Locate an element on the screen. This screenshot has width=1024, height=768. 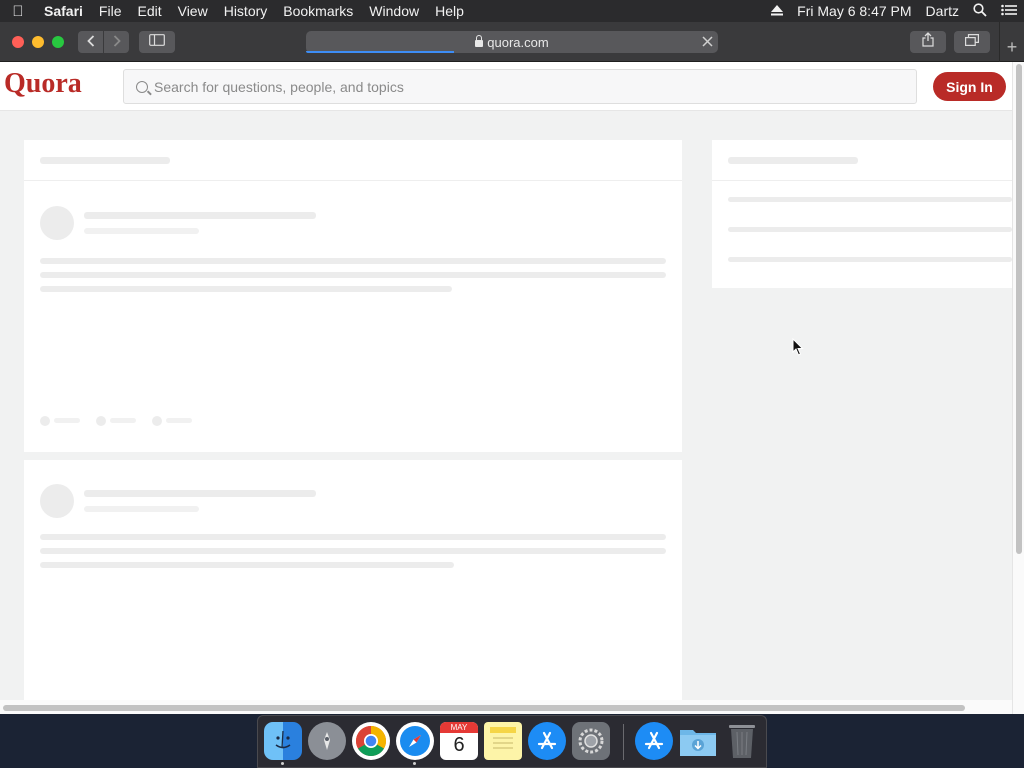
safari-icon is located at coordinates (415, 741).